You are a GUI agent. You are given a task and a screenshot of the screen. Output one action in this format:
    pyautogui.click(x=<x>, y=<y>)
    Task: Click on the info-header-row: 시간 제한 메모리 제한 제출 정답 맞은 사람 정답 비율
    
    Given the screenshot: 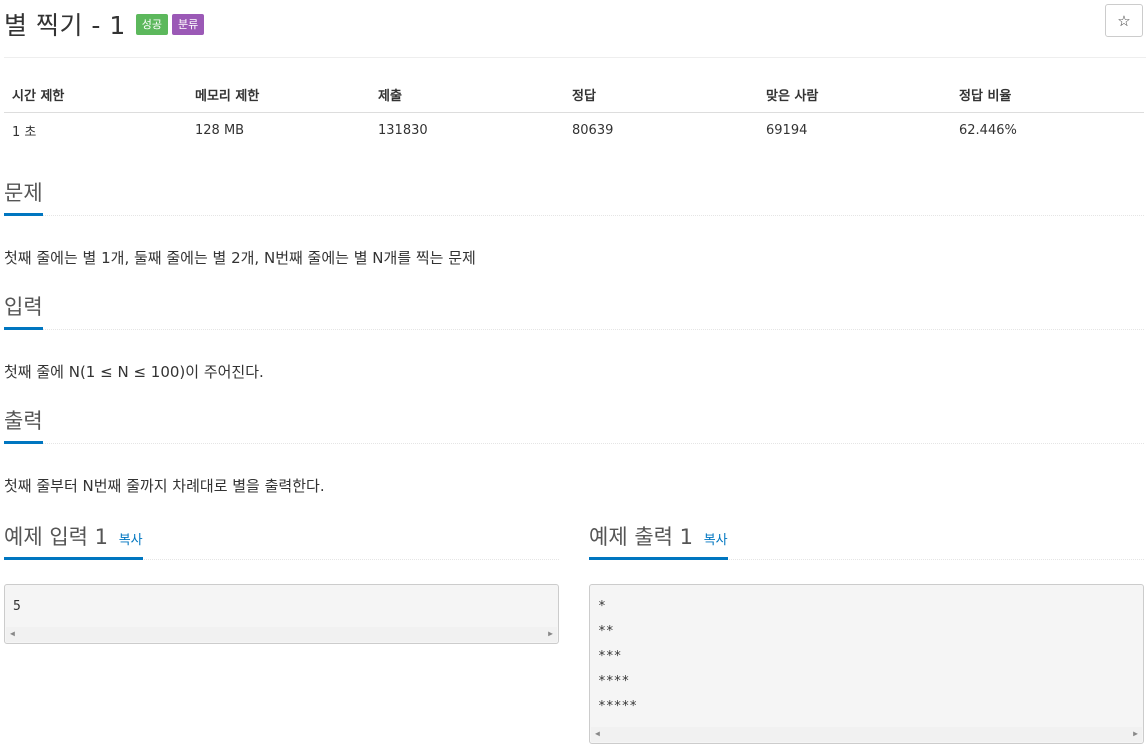 What is the action you would take?
    pyautogui.click(x=574, y=95)
    